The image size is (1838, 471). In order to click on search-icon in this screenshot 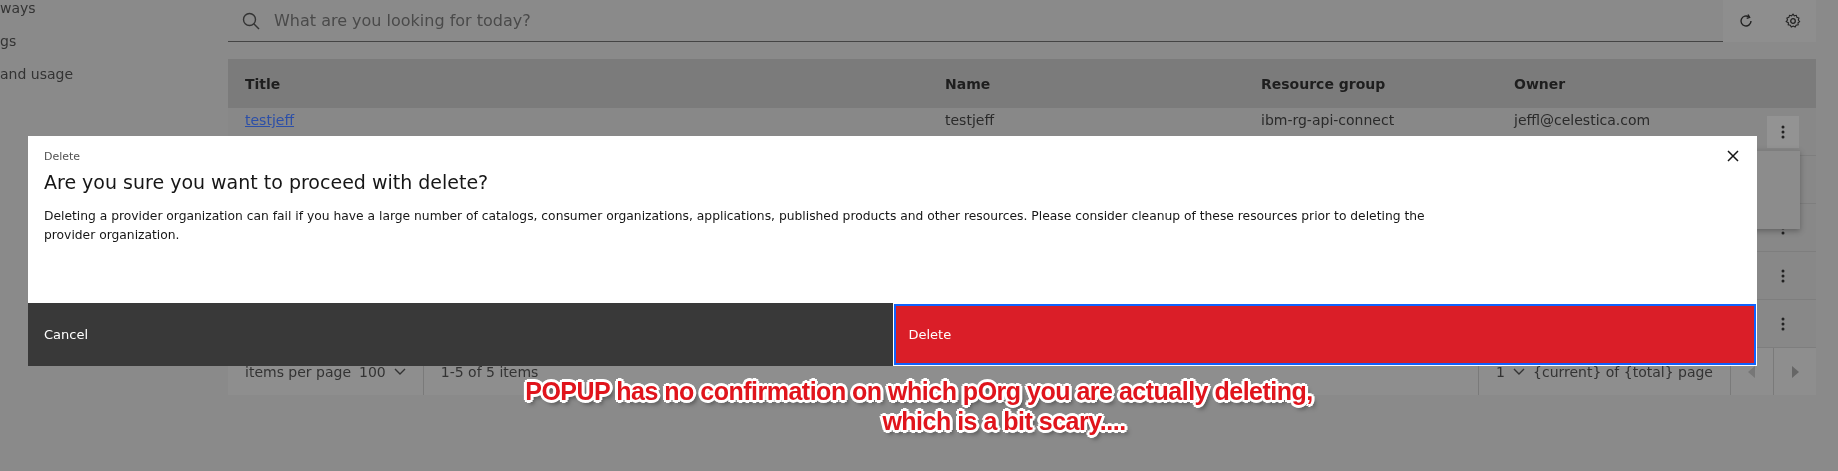, I will do `click(251, 20)`.